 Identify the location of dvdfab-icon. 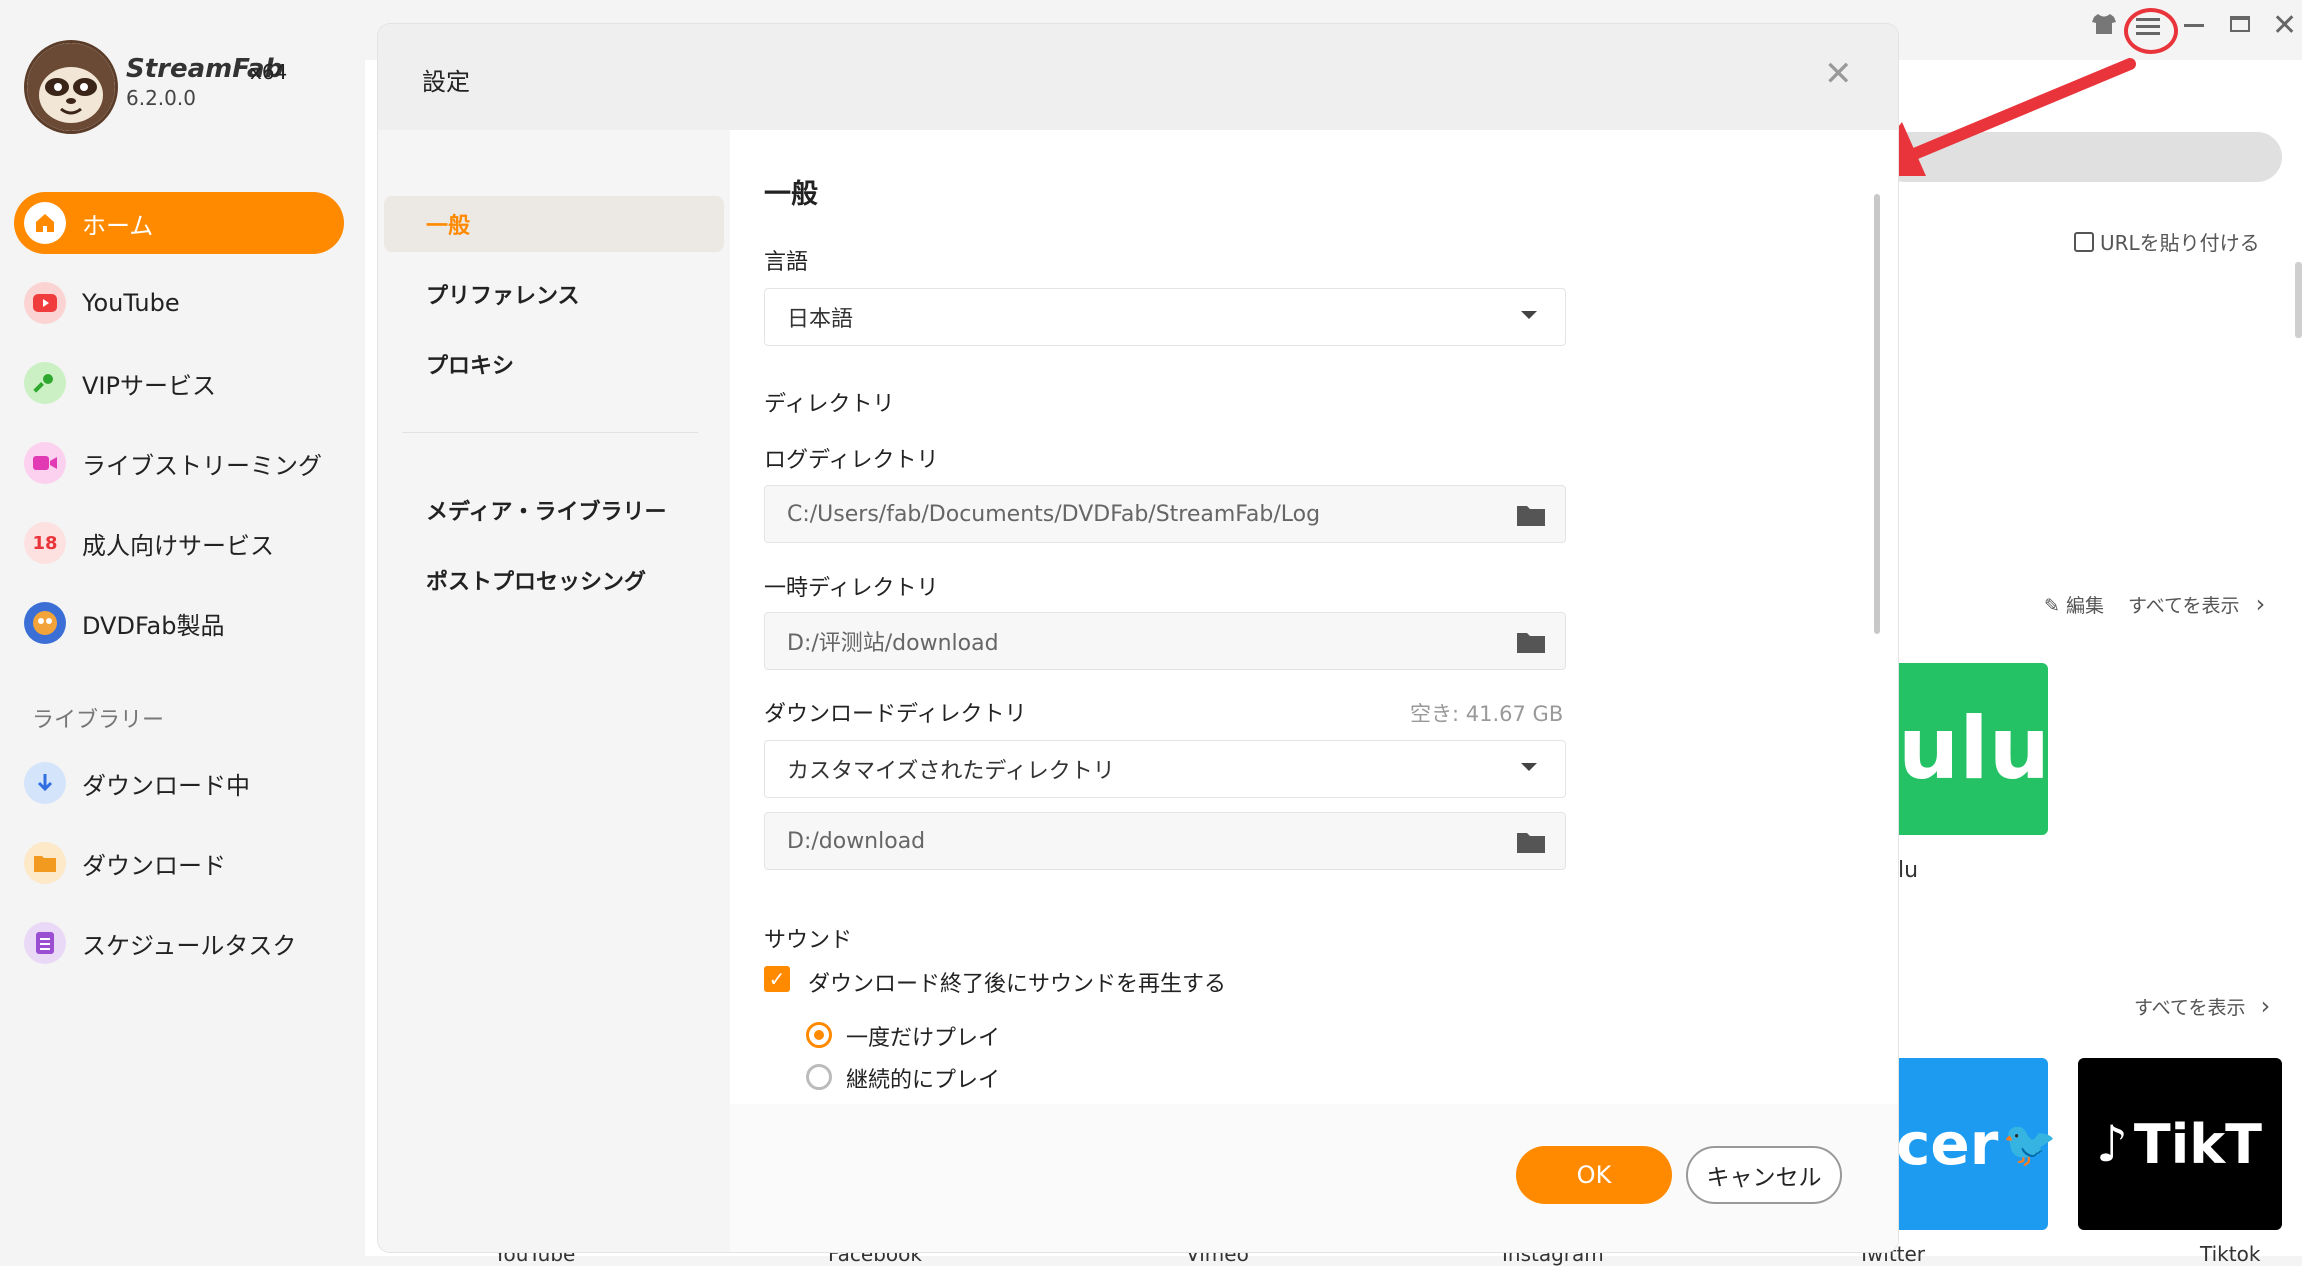
(45, 623).